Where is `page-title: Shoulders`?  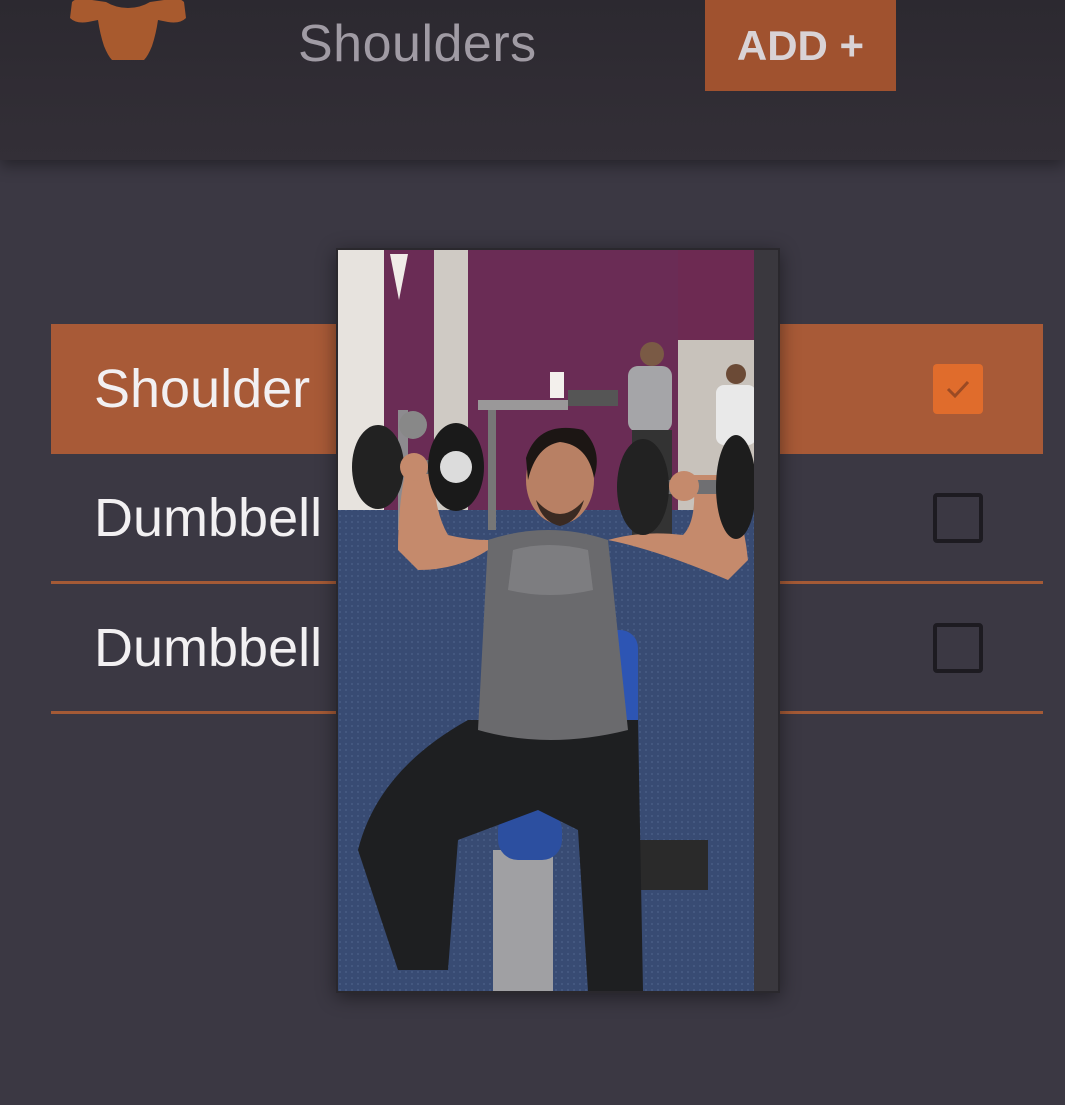 page-title: Shoulders is located at coordinates (417, 44).